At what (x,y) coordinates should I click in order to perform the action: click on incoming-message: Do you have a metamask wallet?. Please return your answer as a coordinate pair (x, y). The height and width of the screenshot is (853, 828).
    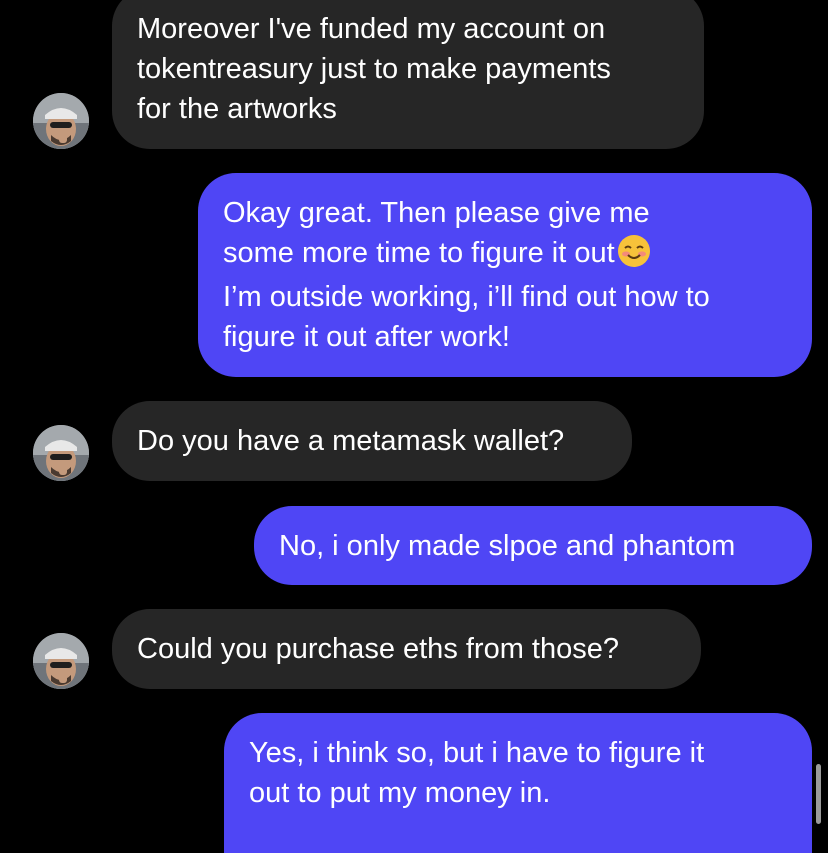
    Looking at the image, I should click on (372, 441).